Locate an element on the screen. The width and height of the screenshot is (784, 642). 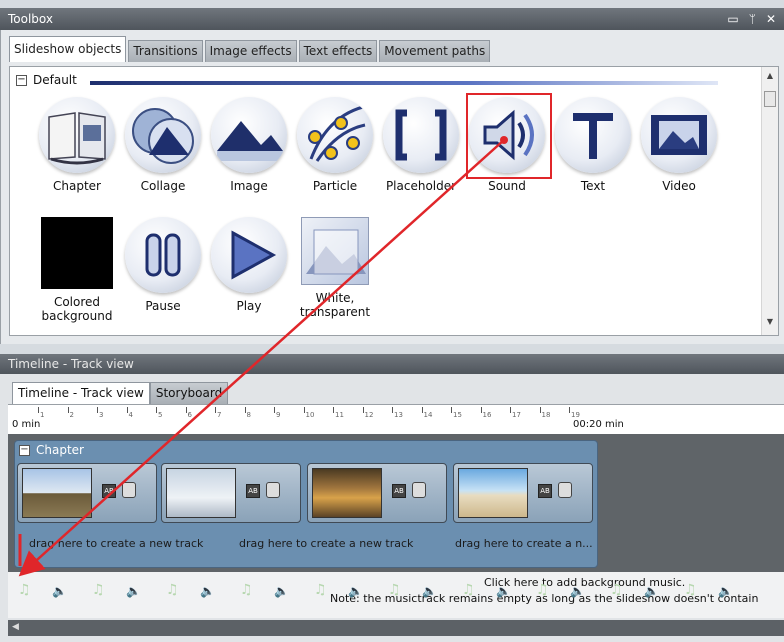
drag-arrow-origin is located at coordinates (504, 140).